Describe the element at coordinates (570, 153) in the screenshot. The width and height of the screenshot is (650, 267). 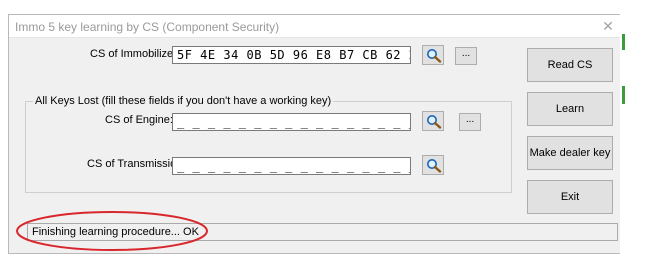
I see `make-dealer-key-button: Make dealer key` at that location.